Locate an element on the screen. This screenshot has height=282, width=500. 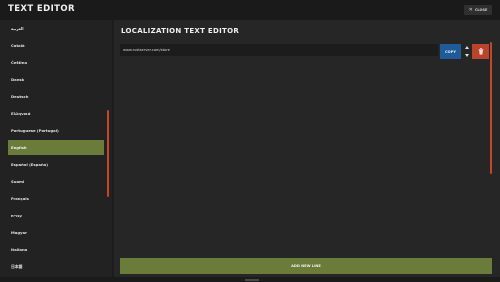
move-up-icon is located at coordinates (466, 48).